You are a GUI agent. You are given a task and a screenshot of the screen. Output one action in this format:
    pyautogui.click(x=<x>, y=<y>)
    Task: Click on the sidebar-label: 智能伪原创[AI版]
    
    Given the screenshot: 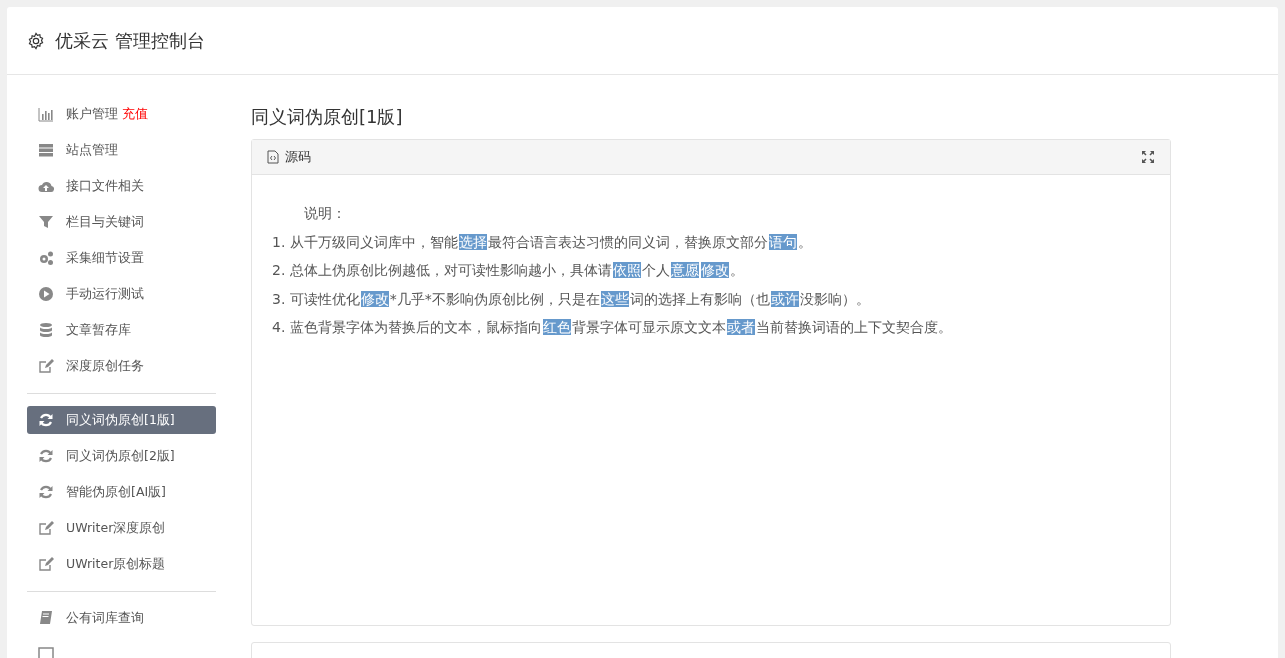 What is the action you would take?
    pyautogui.click(x=116, y=492)
    